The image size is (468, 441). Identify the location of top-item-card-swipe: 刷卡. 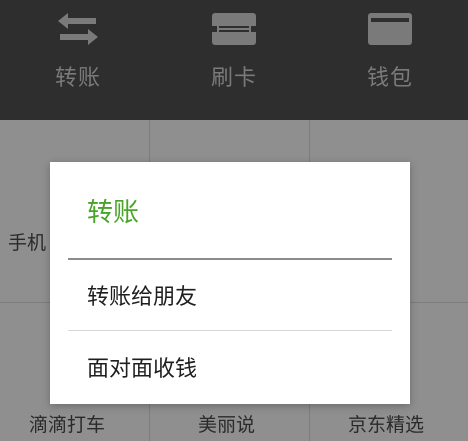
(234, 60).